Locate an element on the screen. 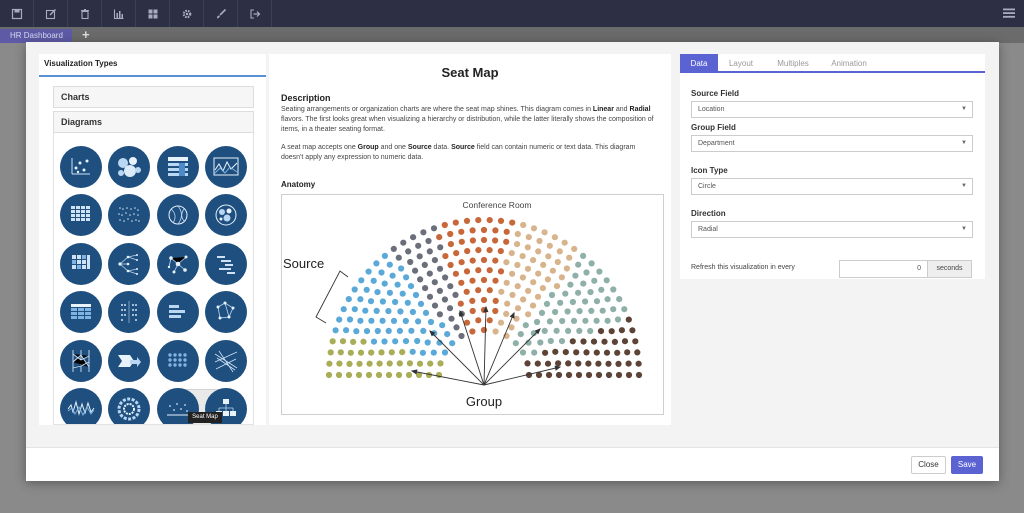  group-field-select: Department ▼ is located at coordinates (832, 143).